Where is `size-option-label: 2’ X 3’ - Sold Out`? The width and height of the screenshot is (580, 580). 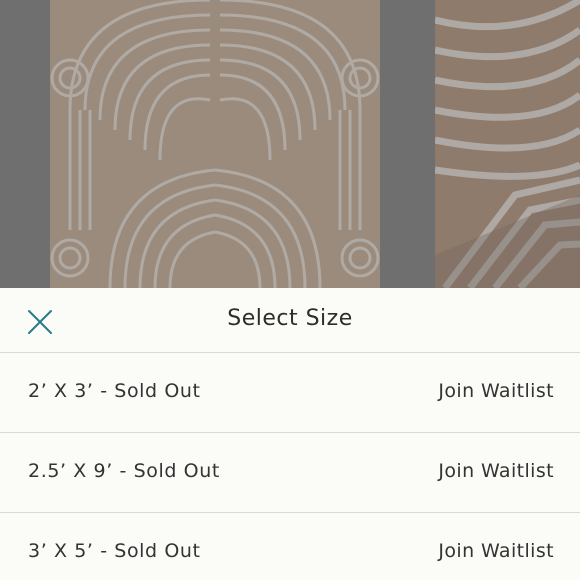 size-option-label: 2’ X 3’ - Sold Out is located at coordinates (114, 391).